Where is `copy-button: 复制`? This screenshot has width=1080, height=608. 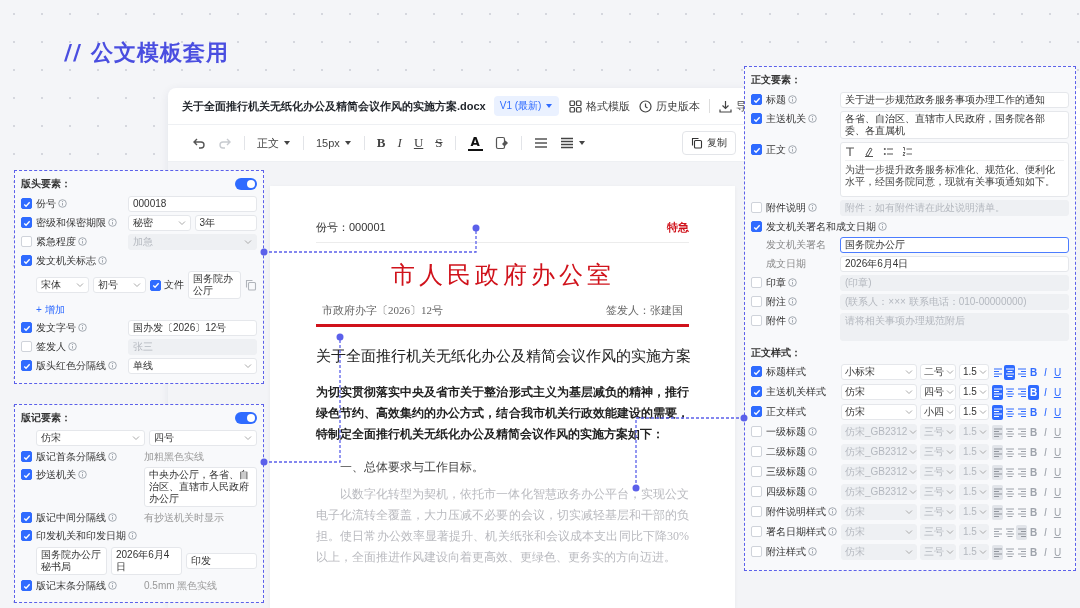
copy-button: 复制 is located at coordinates (709, 143).